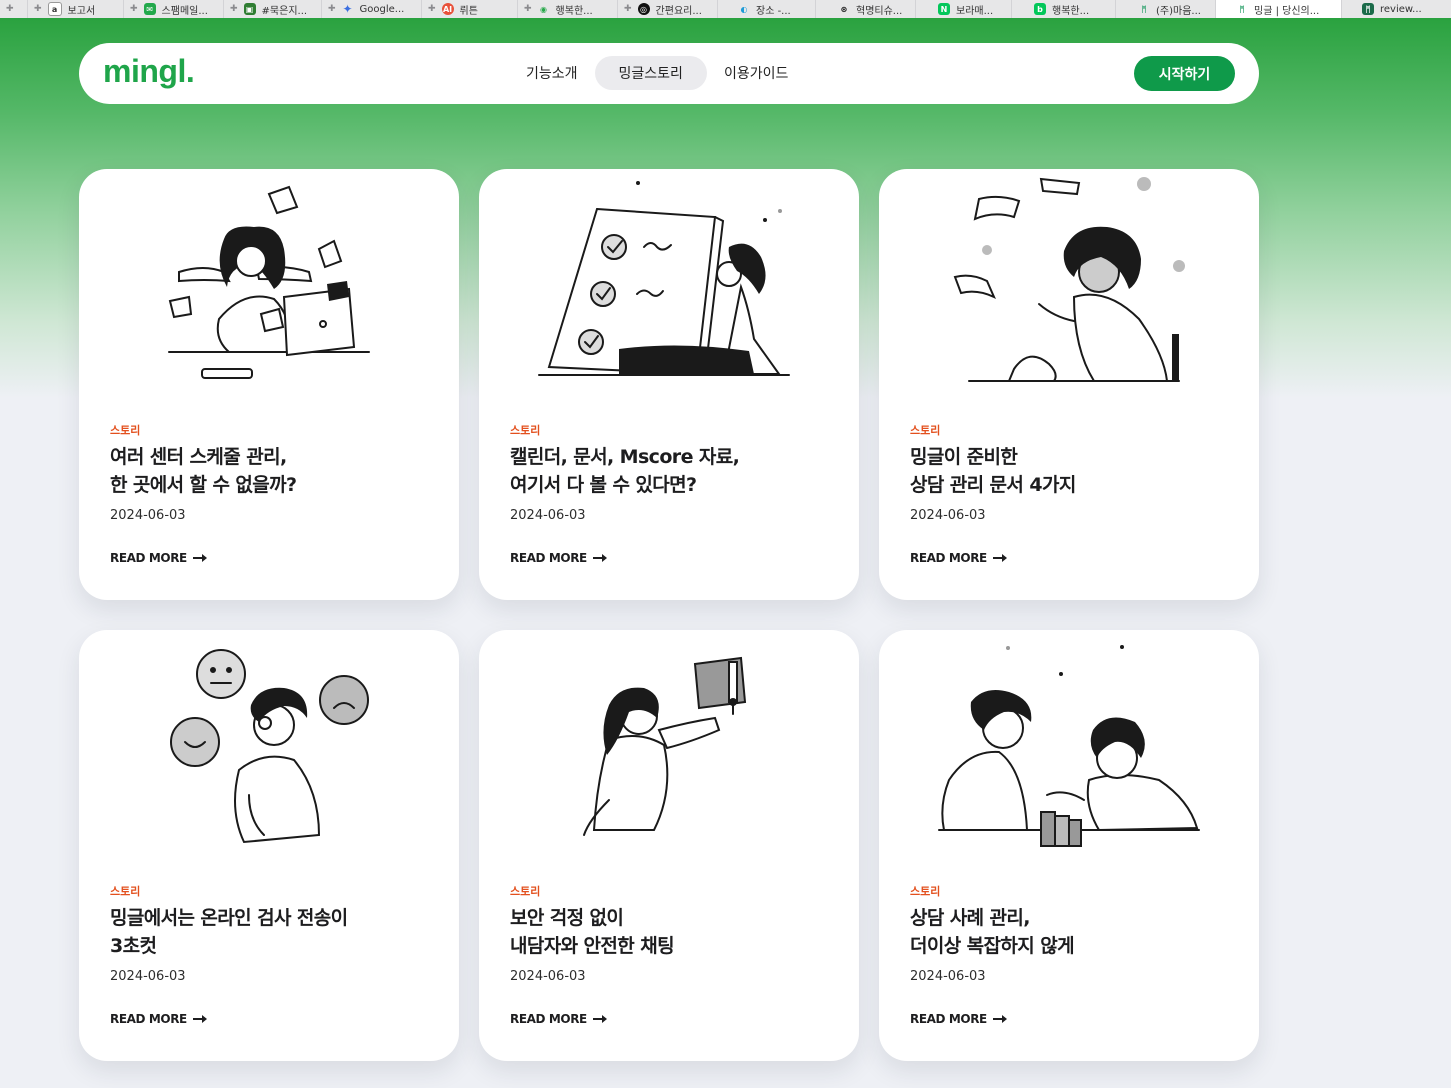 The width and height of the screenshot is (1451, 1088). Describe the element at coordinates (447, 9) in the screenshot. I see `favicon-icon: AI` at that location.